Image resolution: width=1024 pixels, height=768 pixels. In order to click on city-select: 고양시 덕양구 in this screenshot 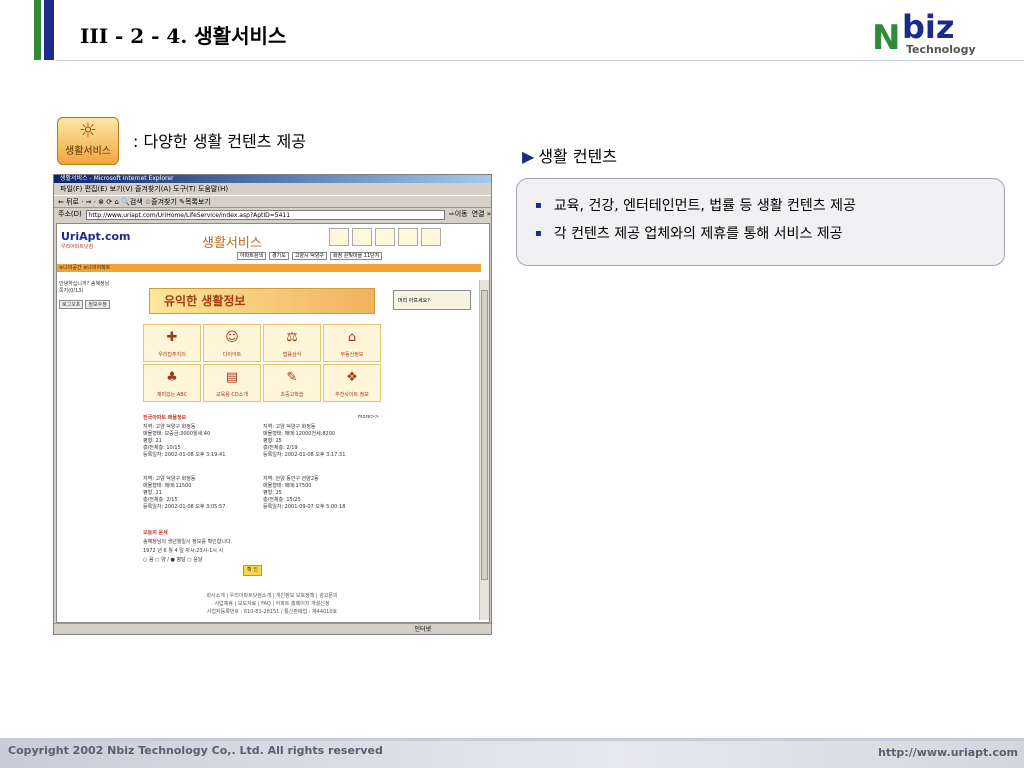, I will do `click(309, 256)`.